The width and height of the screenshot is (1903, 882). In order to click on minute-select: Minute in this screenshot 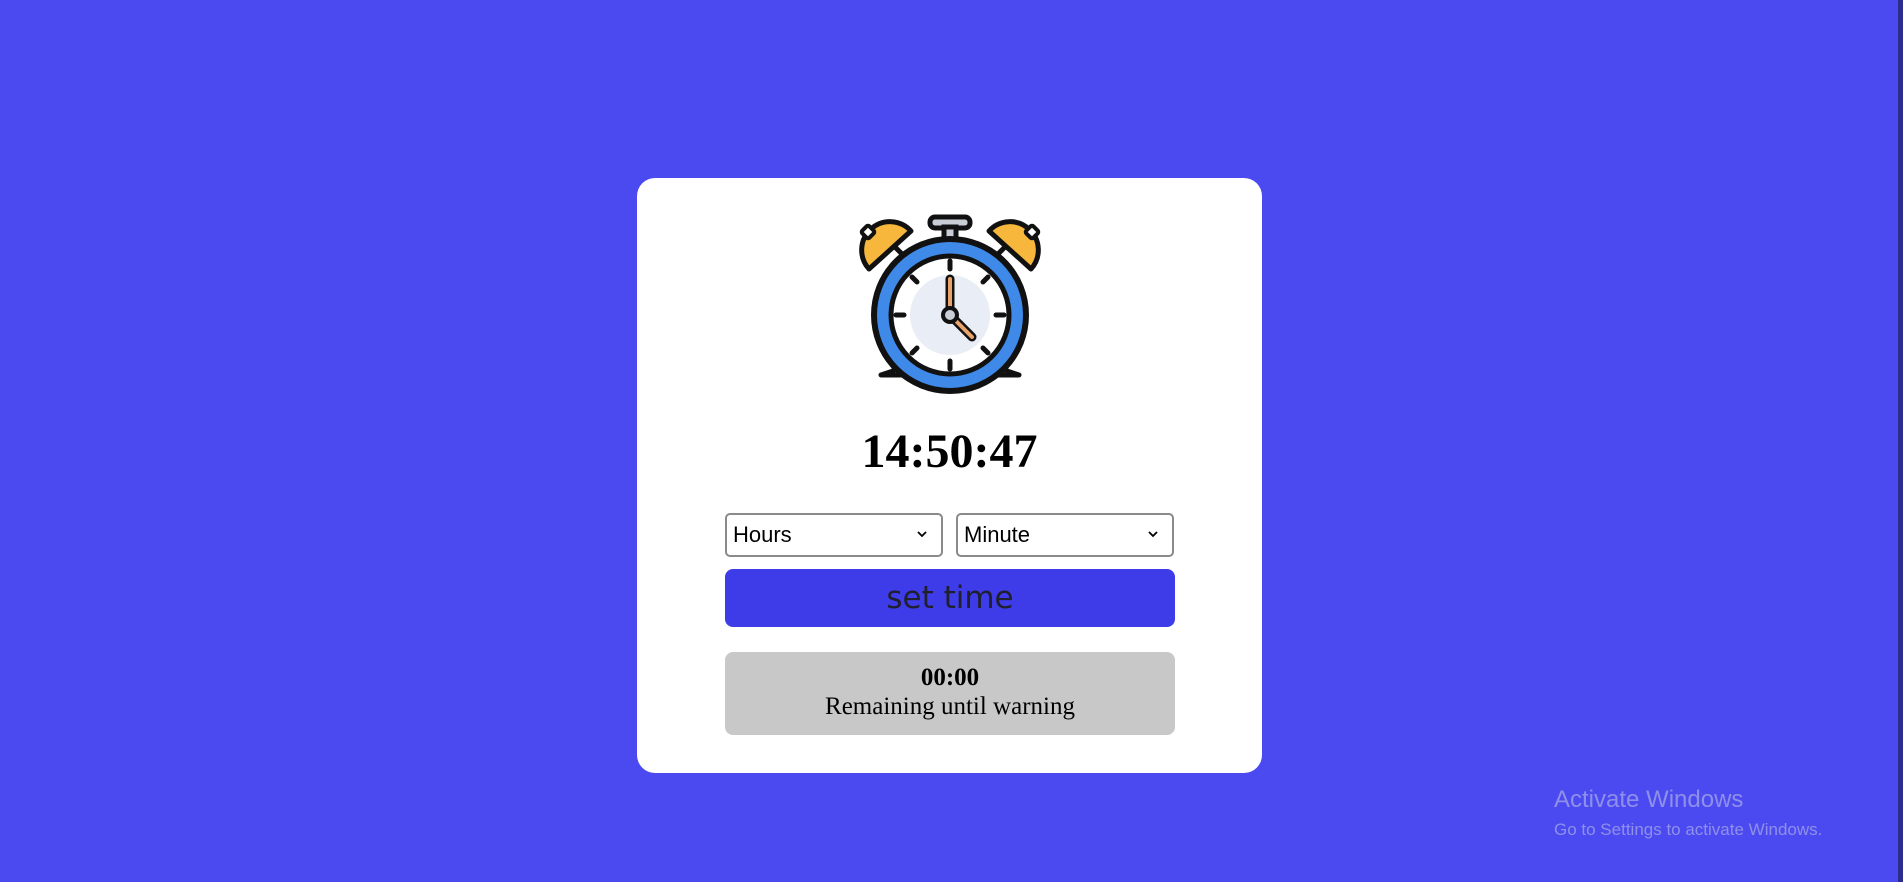, I will do `click(1065, 535)`.